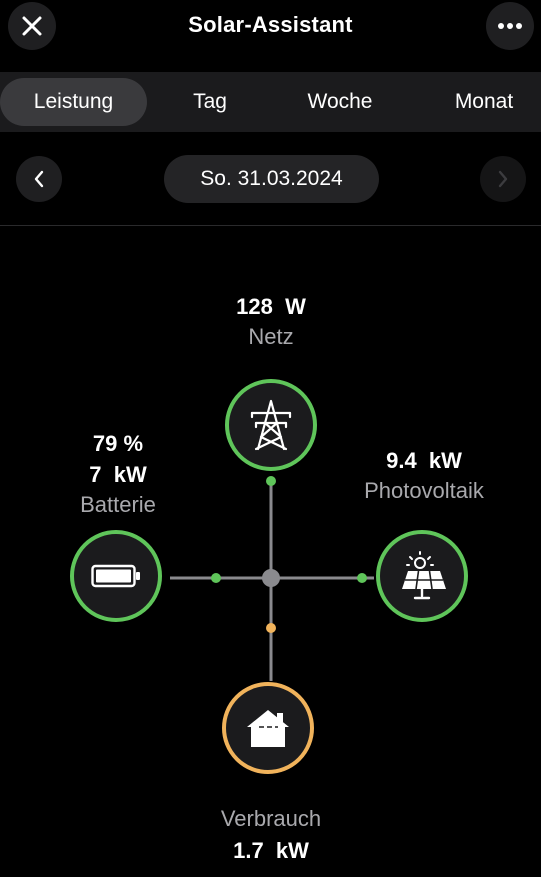 This screenshot has height=877, width=541. I want to click on pv-power-value: 9.4 kW, so click(424, 460).